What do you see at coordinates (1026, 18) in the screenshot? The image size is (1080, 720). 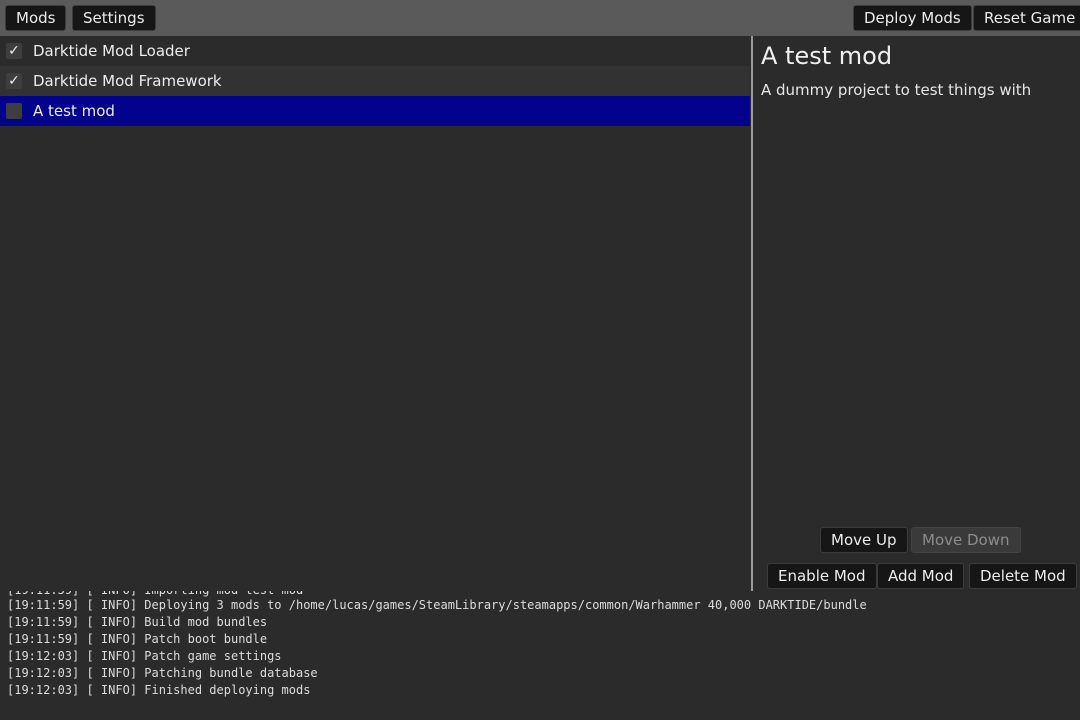 I see `reset-game-button: Reset Game` at bounding box center [1026, 18].